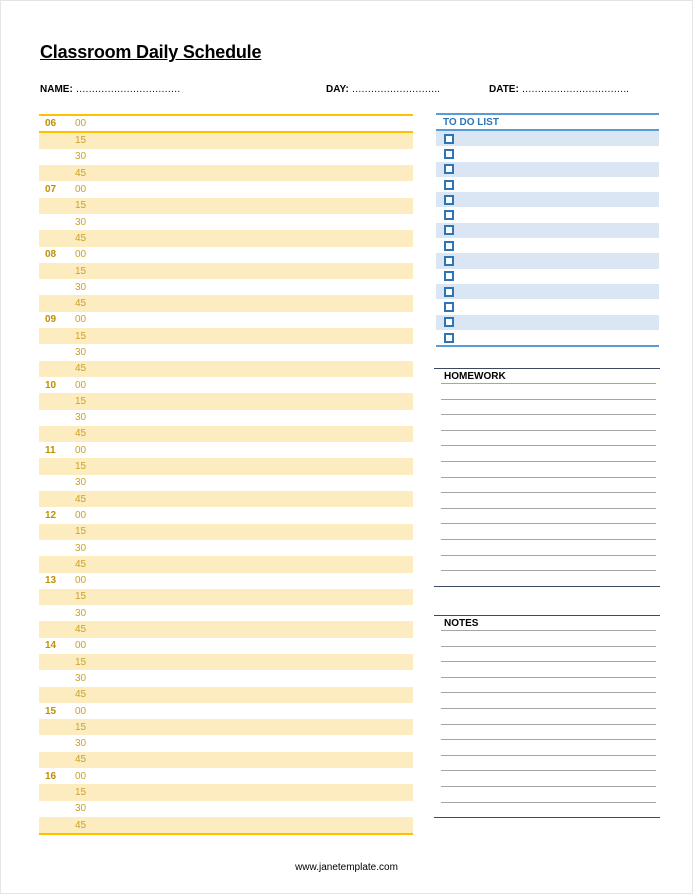 The width and height of the screenshot is (693, 894). Describe the element at coordinates (226, 385) in the screenshot. I see `schedule-row: 10 00` at that location.